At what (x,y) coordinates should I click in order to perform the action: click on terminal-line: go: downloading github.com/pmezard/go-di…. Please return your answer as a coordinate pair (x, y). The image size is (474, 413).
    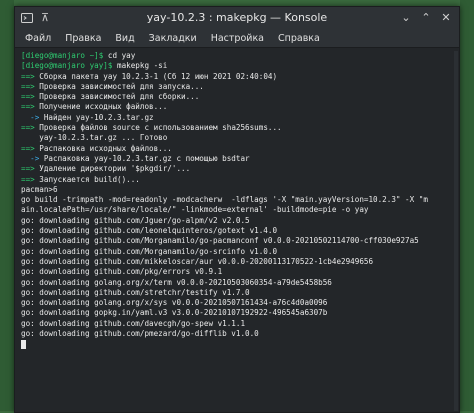
    Looking at the image, I should click on (237, 334).